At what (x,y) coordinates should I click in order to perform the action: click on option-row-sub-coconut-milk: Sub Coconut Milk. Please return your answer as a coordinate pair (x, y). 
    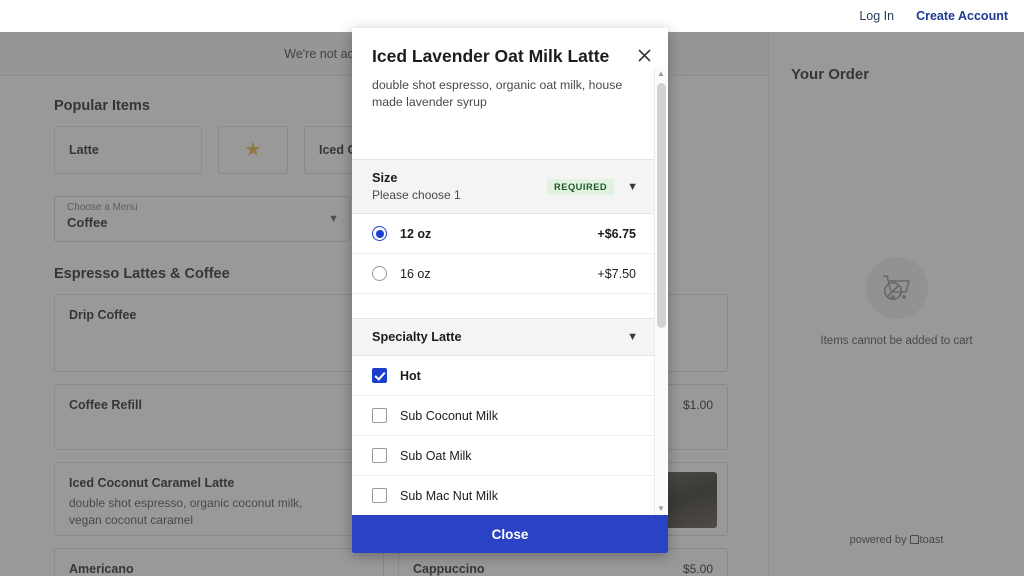
    Looking at the image, I should click on (503, 416).